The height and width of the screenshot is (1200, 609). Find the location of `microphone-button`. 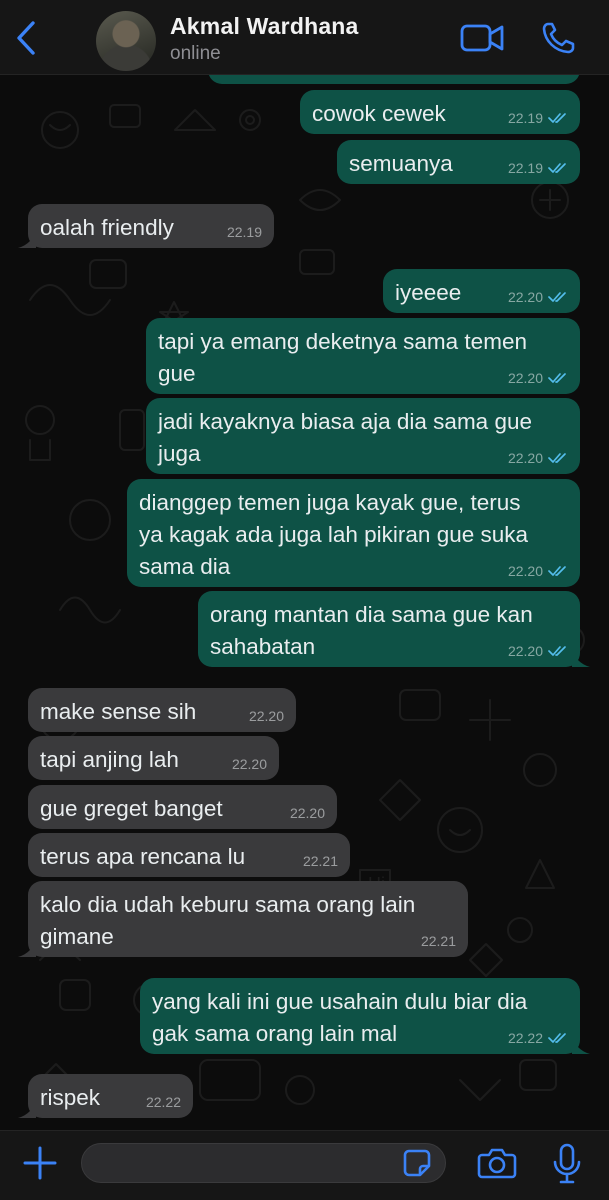

microphone-button is located at coordinates (567, 1164).